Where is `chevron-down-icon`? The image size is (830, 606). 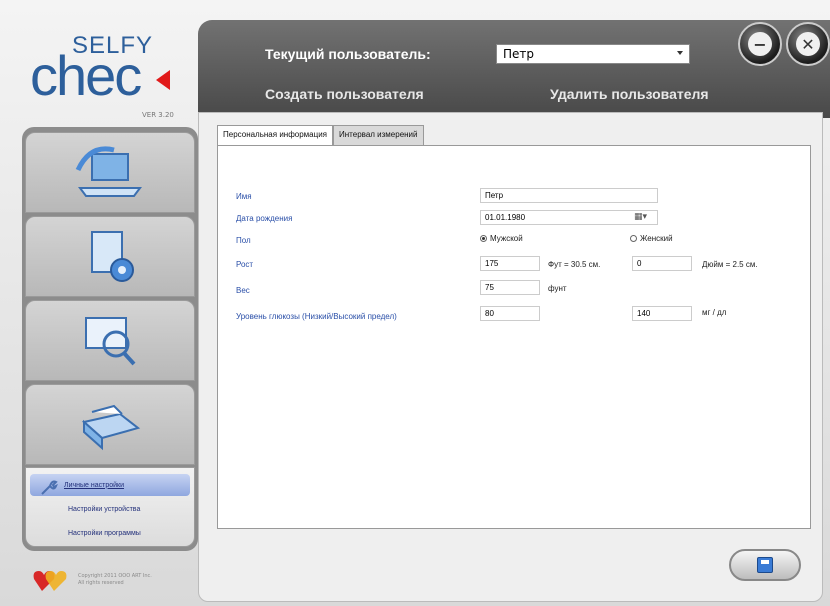
chevron-down-icon is located at coordinates (680, 53).